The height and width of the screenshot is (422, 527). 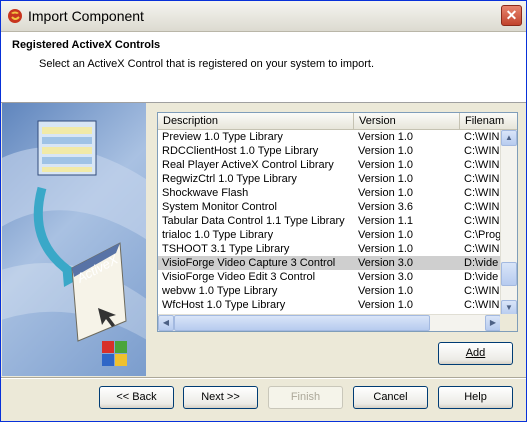 What do you see at coordinates (222, 137) in the screenshot?
I see `cell-description: Preview 1.0 Type Library` at bounding box center [222, 137].